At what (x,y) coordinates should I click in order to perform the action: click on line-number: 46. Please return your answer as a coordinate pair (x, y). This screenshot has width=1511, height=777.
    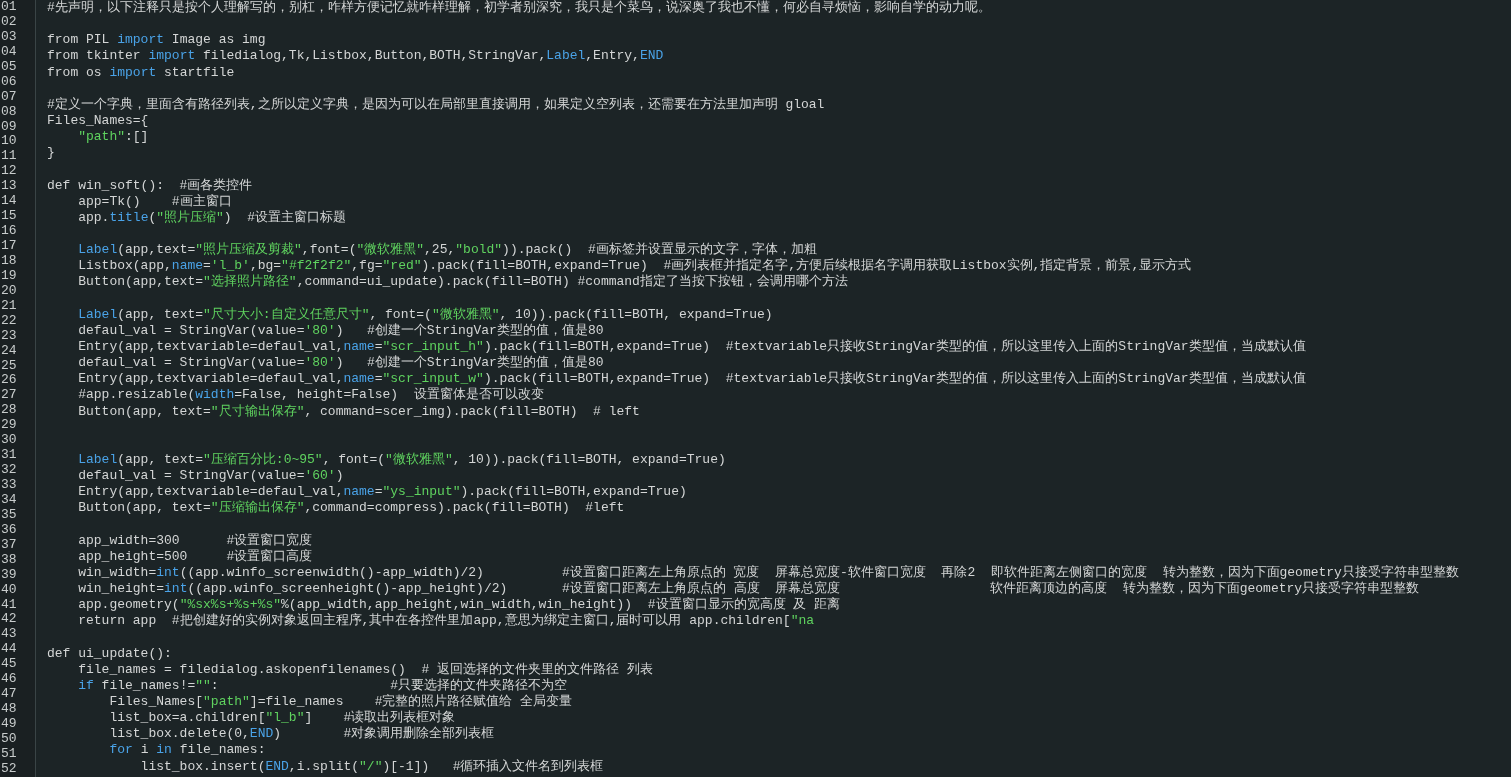
    Looking at the image, I should click on (9, 680).